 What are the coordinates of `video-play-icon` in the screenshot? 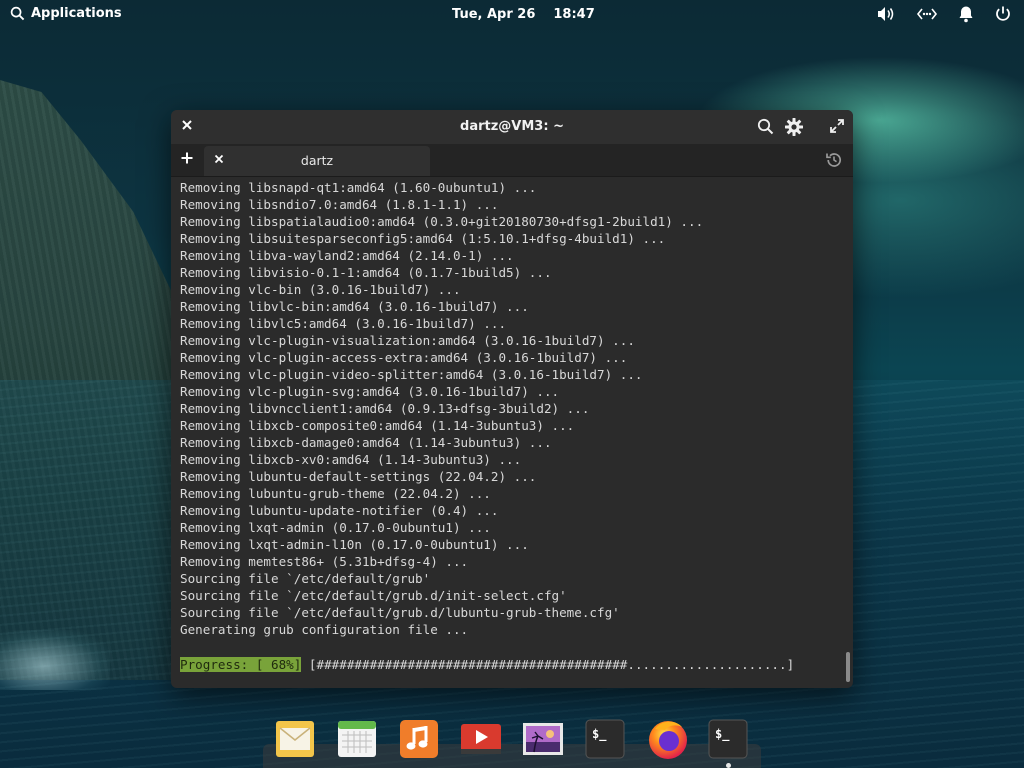 It's located at (481, 739).